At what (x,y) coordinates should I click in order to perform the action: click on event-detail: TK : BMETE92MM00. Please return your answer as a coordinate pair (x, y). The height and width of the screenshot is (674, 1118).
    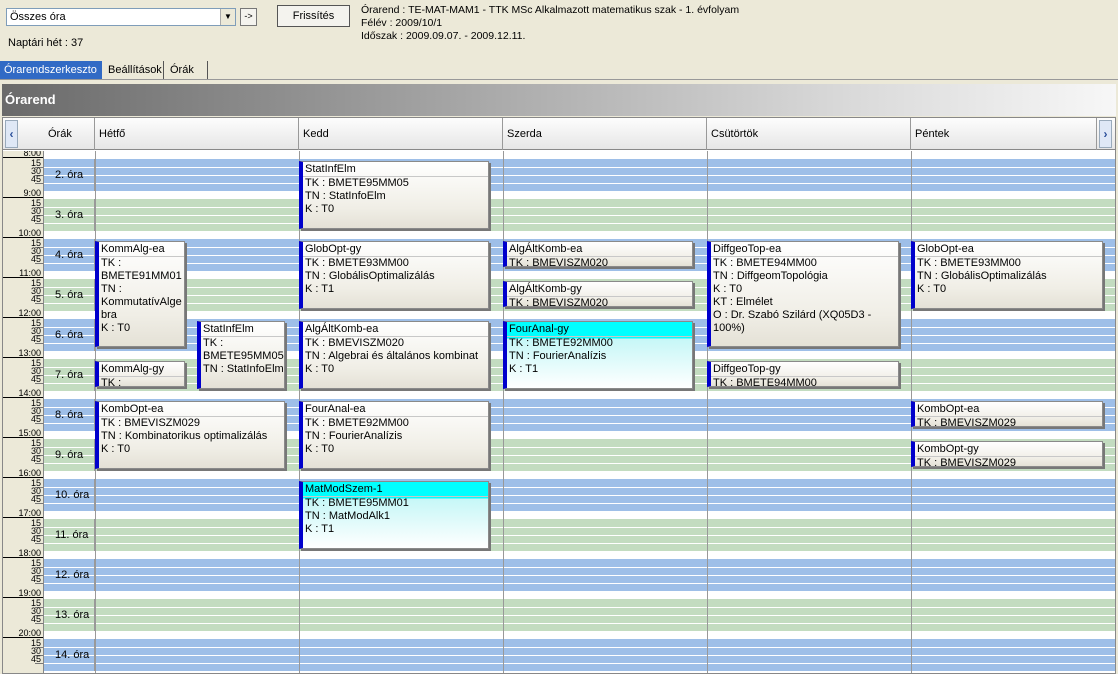
    Looking at the image, I should click on (357, 423).